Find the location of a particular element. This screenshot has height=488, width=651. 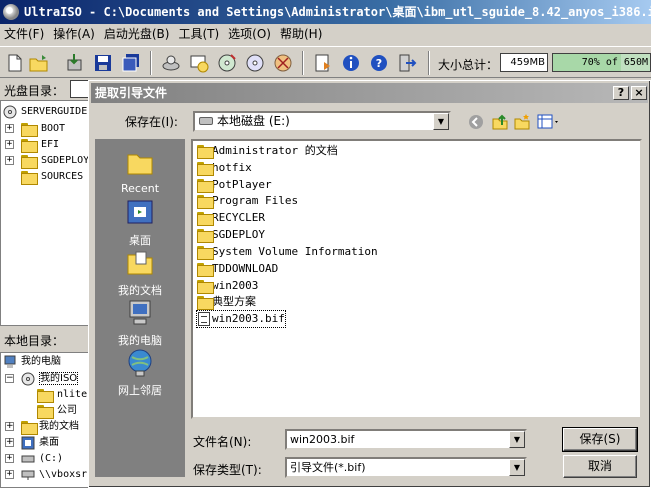

dialog-title-bar: 提取引导文件 ? × is located at coordinates (369, 93).